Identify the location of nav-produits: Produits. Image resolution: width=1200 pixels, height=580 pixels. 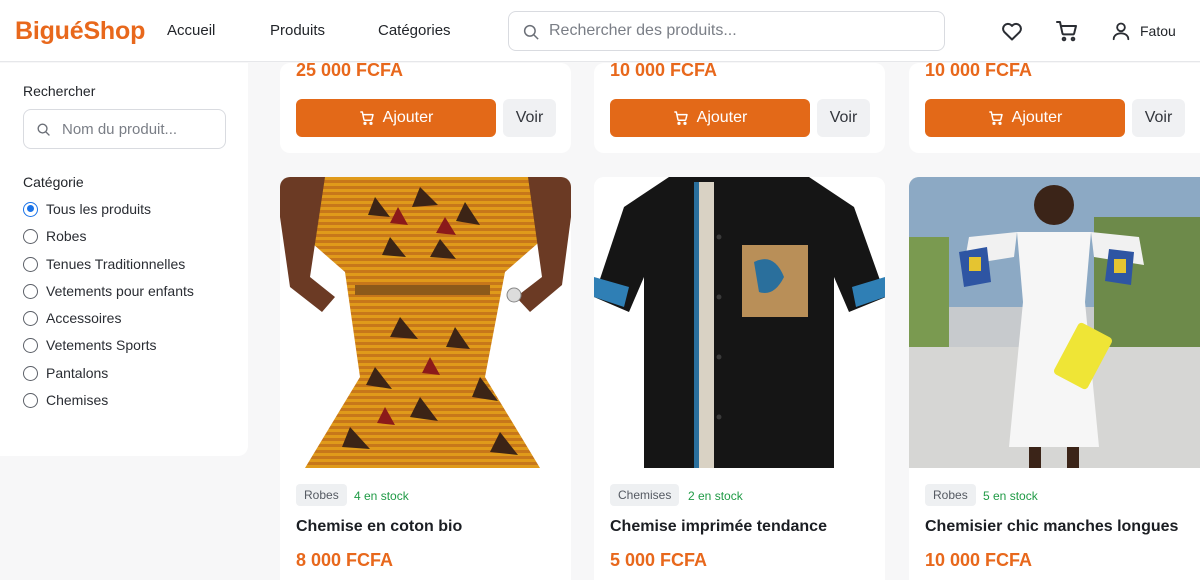
(297, 30).